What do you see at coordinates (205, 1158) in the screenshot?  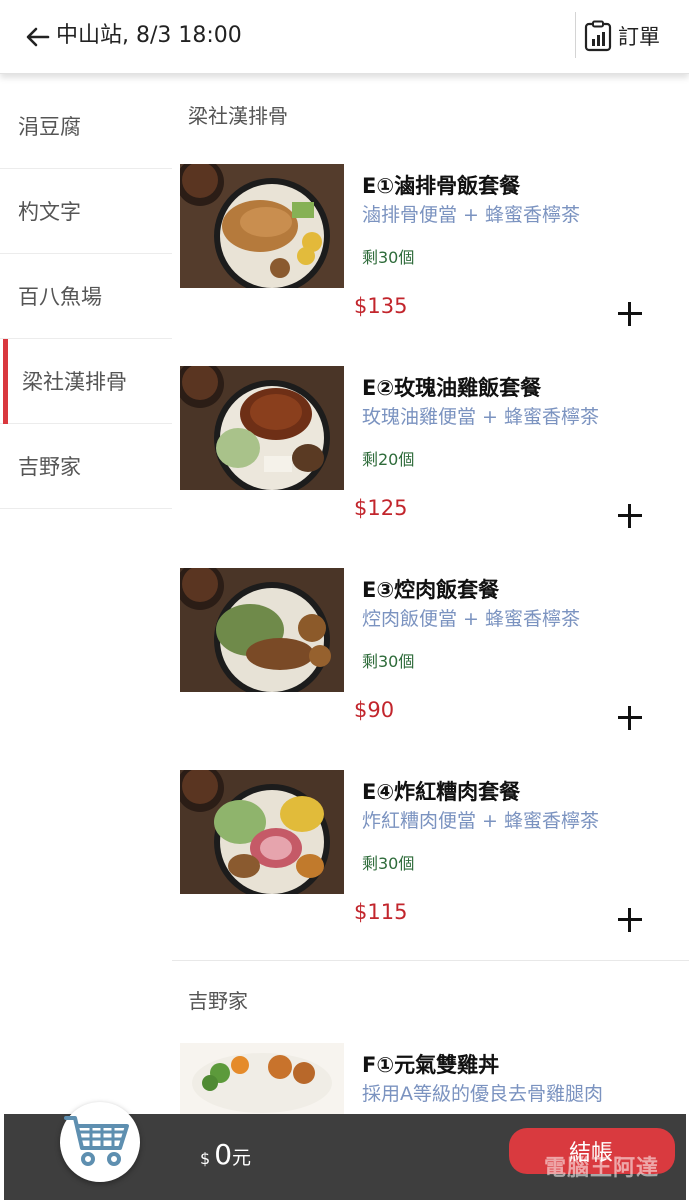 I see `currency-symbol: $` at bounding box center [205, 1158].